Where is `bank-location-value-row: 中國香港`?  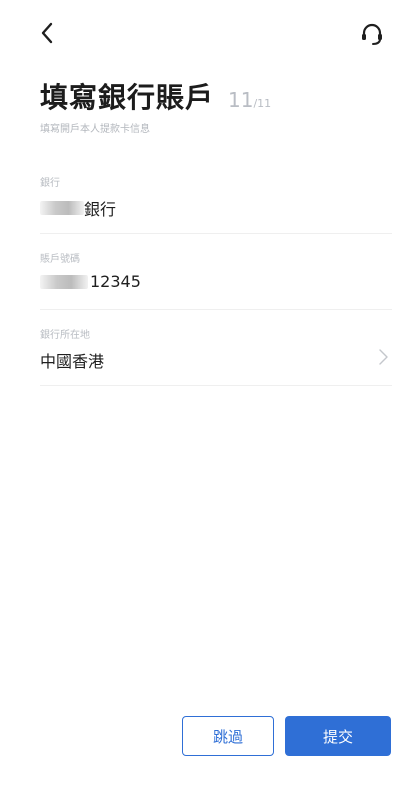
bank-location-value-row: 中國香港 is located at coordinates (72, 360).